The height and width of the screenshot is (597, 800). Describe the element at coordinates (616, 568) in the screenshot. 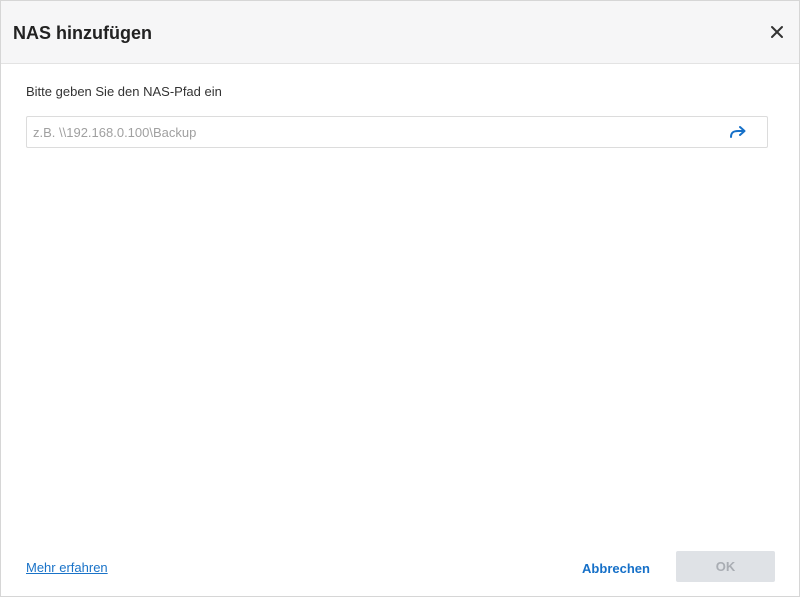

I see `cancel-button: Abbrechen` at that location.